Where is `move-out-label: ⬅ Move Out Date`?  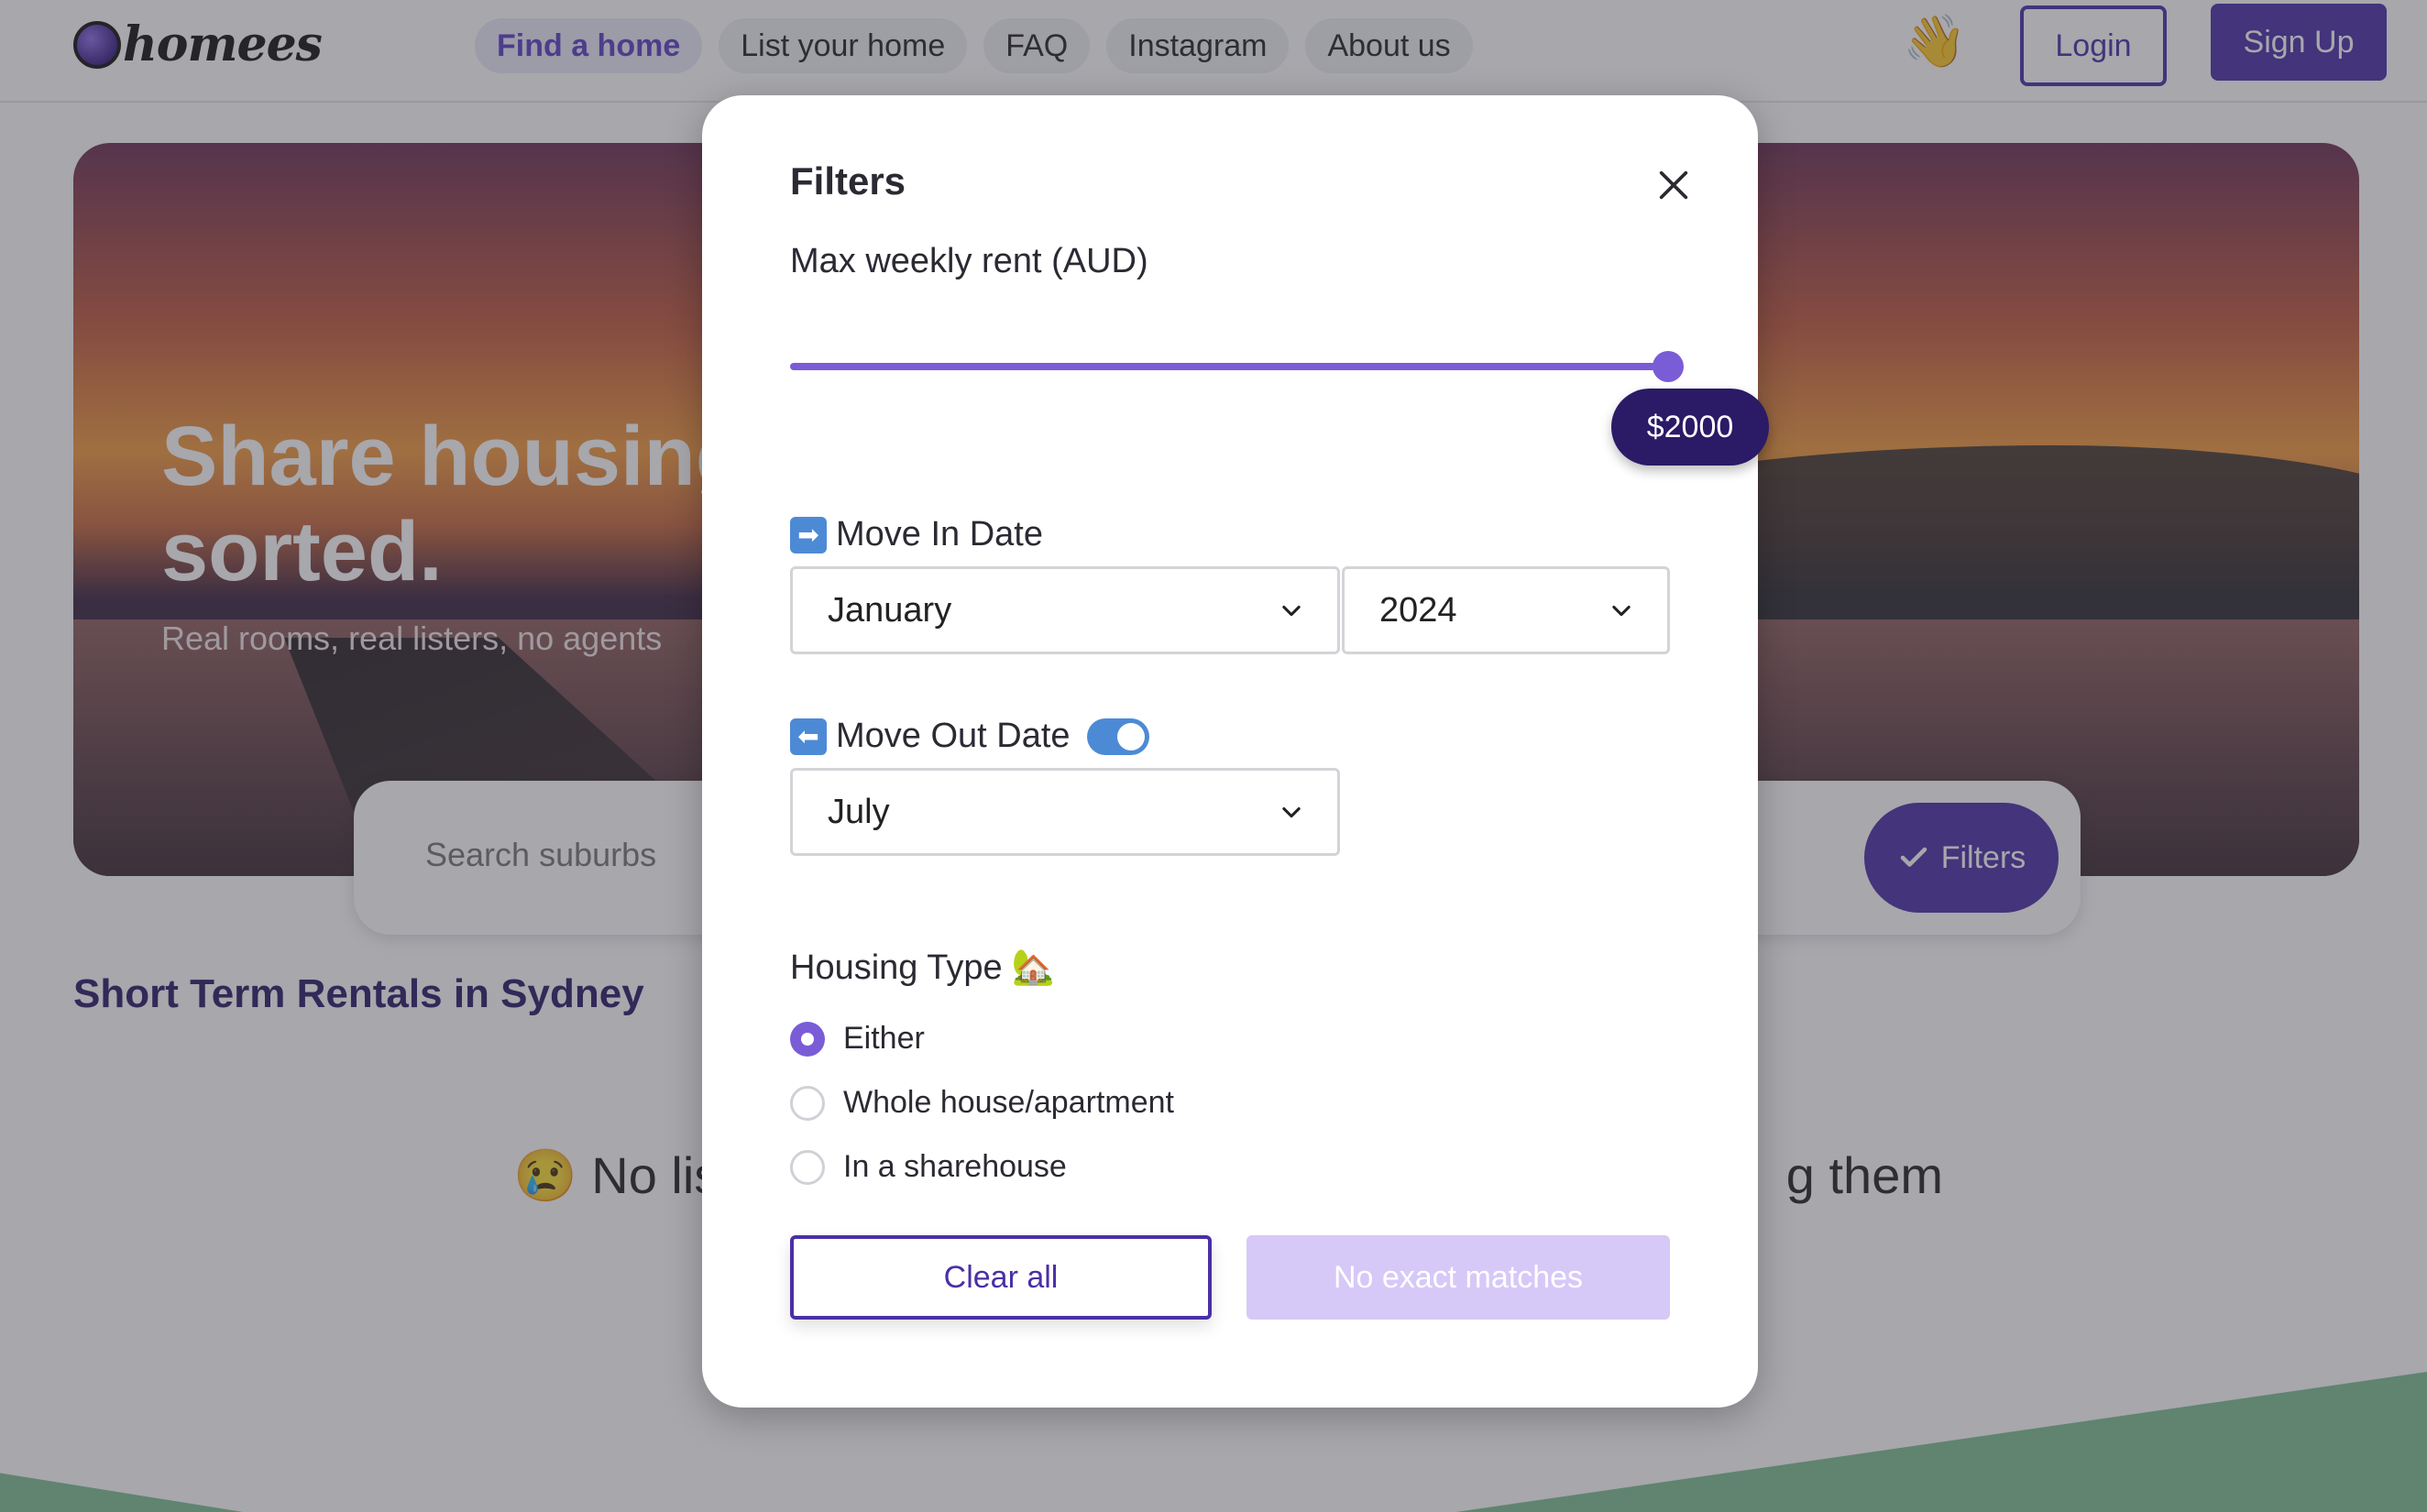 move-out-label: ⬅ Move Out Date is located at coordinates (969, 736).